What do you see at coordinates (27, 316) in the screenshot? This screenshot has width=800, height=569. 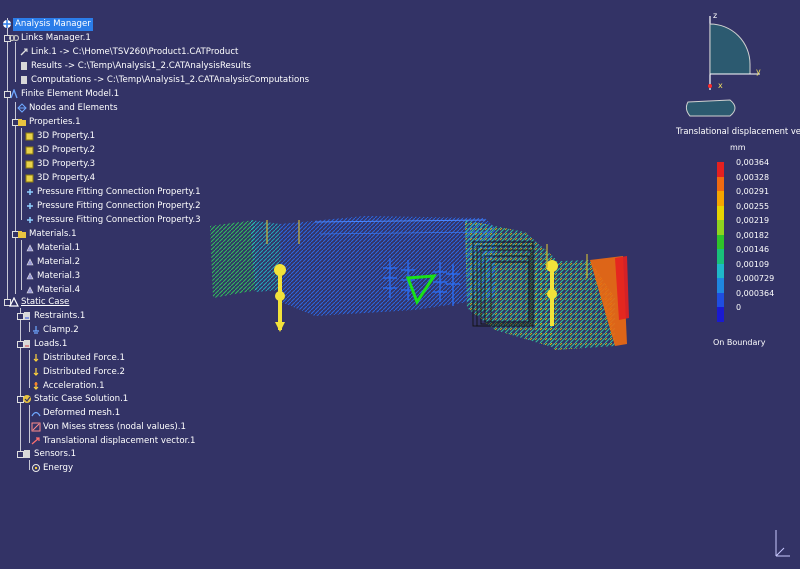 I see `restraints-icon` at bounding box center [27, 316].